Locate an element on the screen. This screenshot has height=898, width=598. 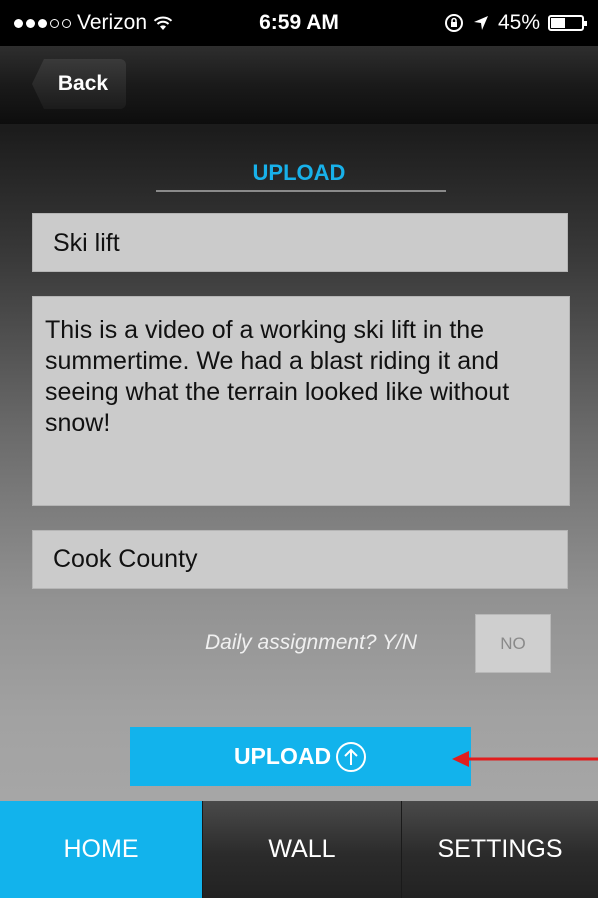
battery-level is located at coordinates (558, 23).